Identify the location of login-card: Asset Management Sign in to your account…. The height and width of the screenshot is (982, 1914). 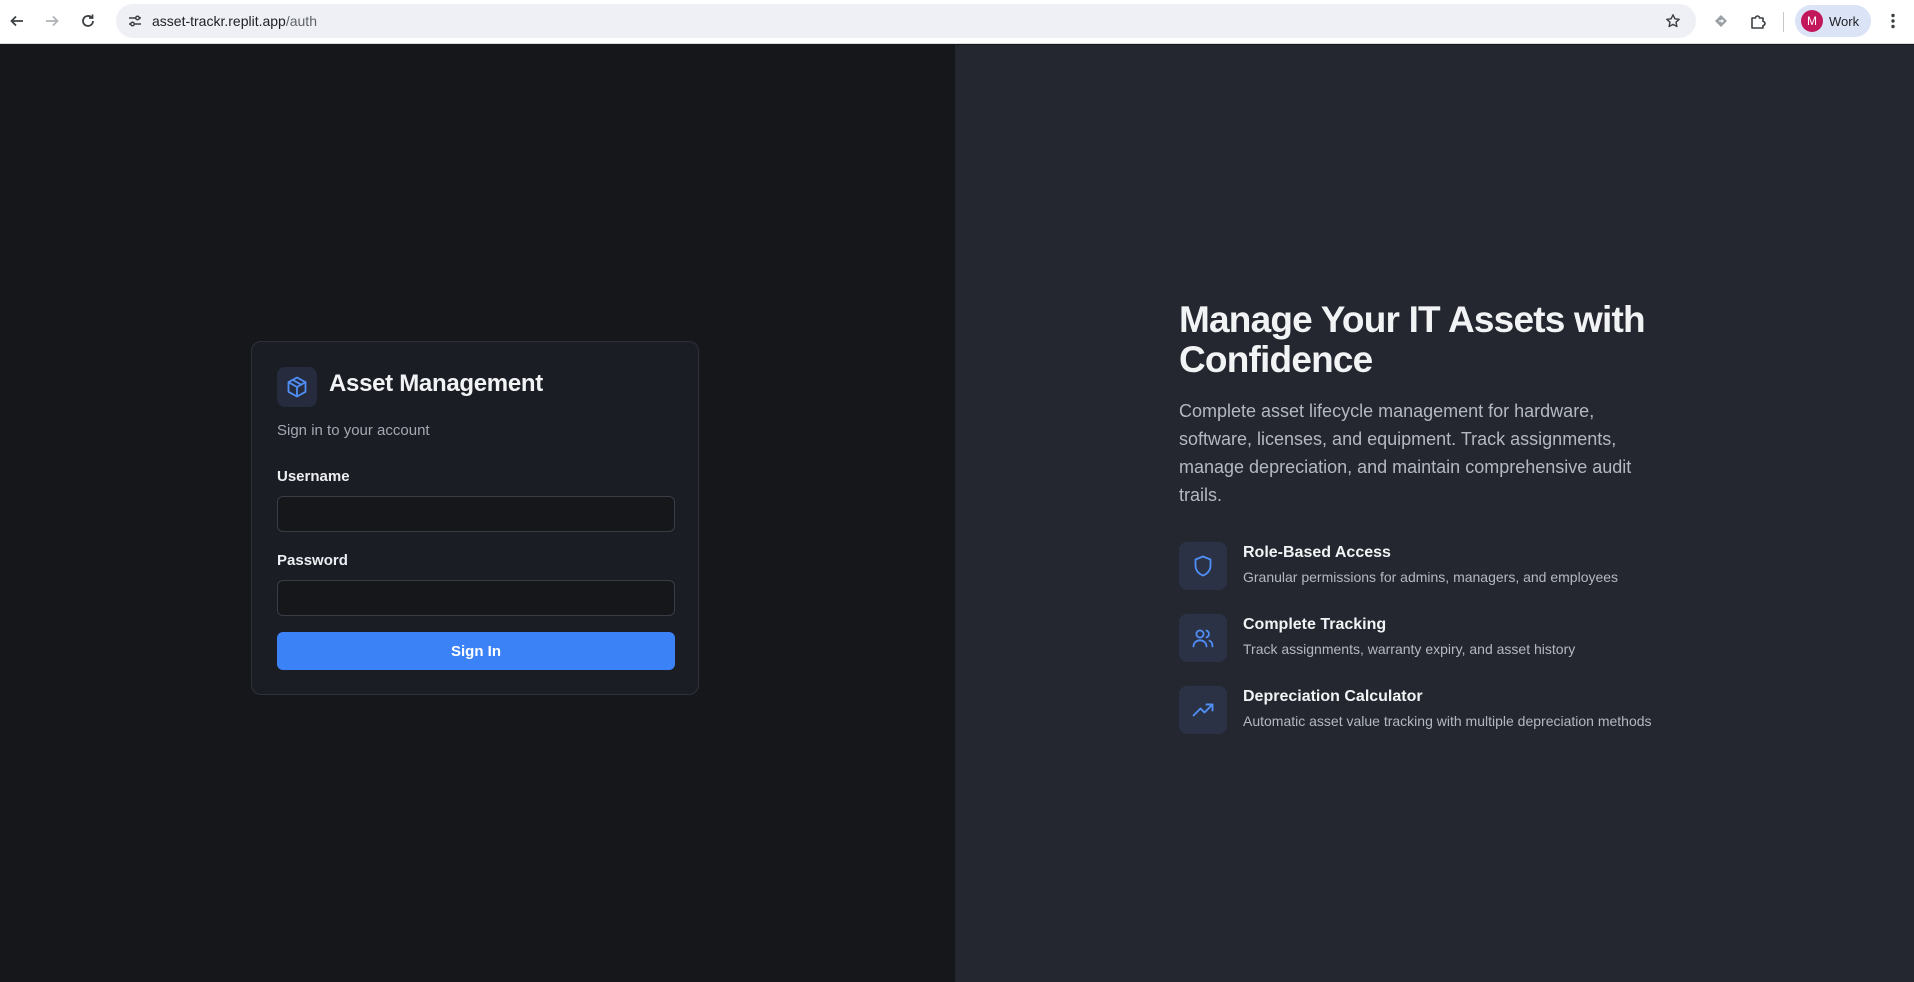
(475, 518).